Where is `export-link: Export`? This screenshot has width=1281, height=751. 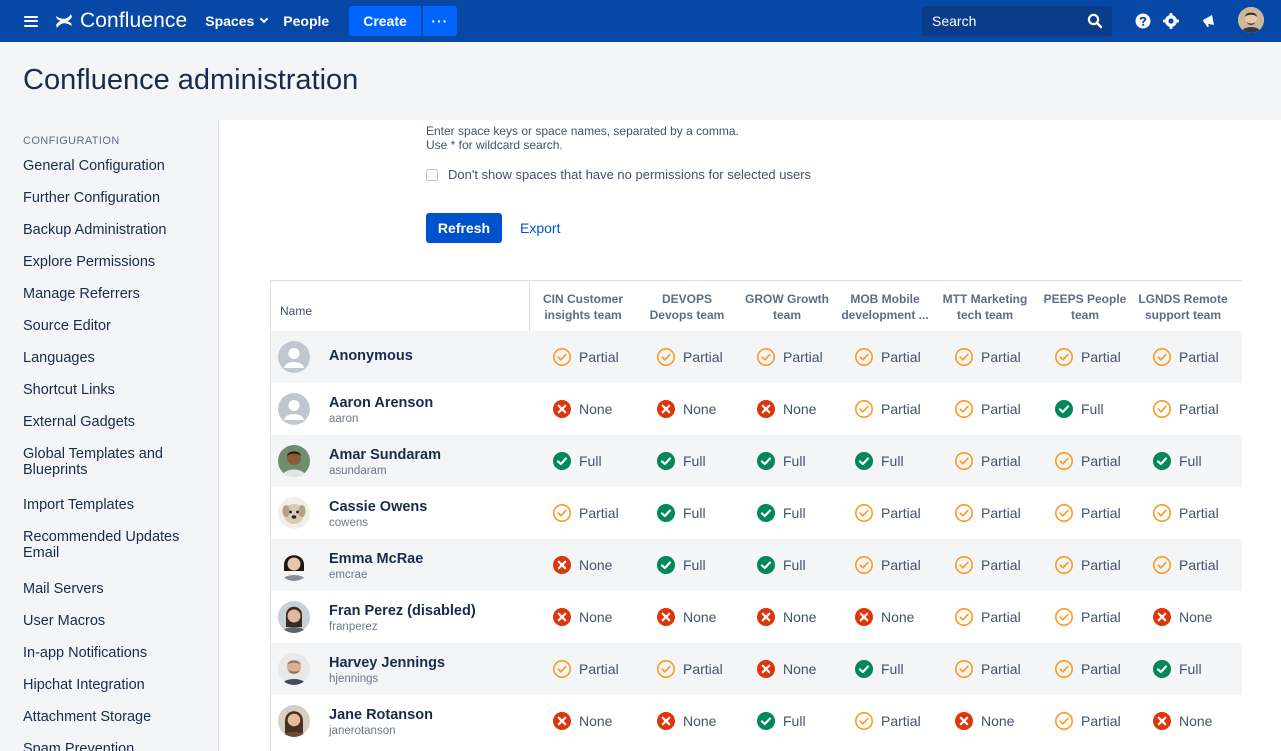
export-link: Export is located at coordinates (540, 228).